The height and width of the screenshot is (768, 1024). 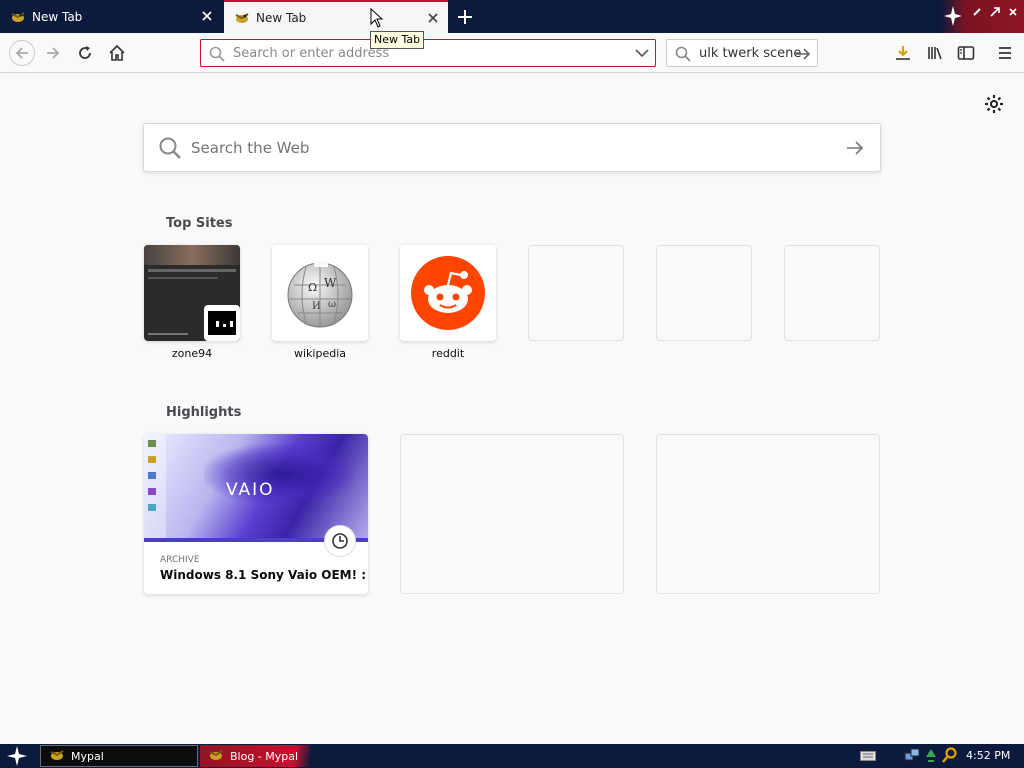 What do you see at coordinates (903, 53) in the screenshot?
I see `downloads-icon` at bounding box center [903, 53].